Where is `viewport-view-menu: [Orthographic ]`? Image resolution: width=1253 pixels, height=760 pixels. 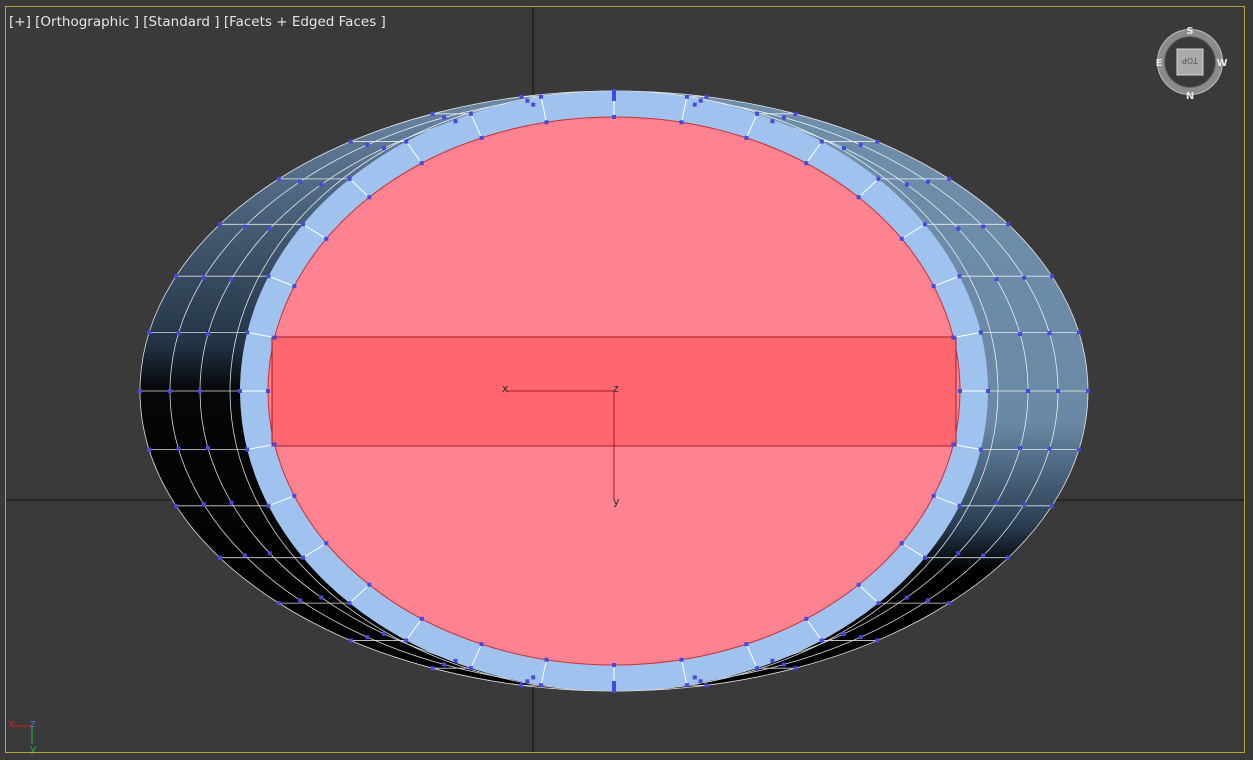 viewport-view-menu: [Orthographic ] is located at coordinates (87, 22).